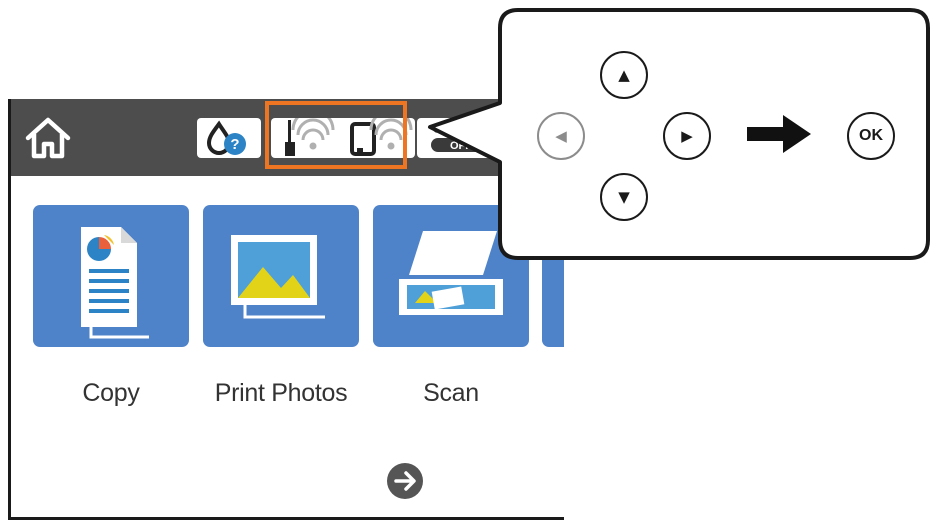  I want to click on thick-right-arrow-icon, so click(779, 134).